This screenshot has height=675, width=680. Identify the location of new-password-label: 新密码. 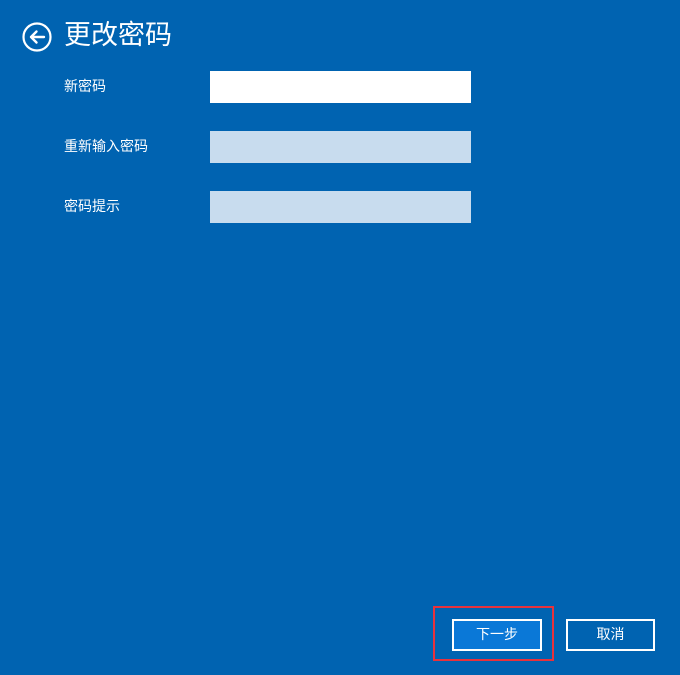
(85, 87).